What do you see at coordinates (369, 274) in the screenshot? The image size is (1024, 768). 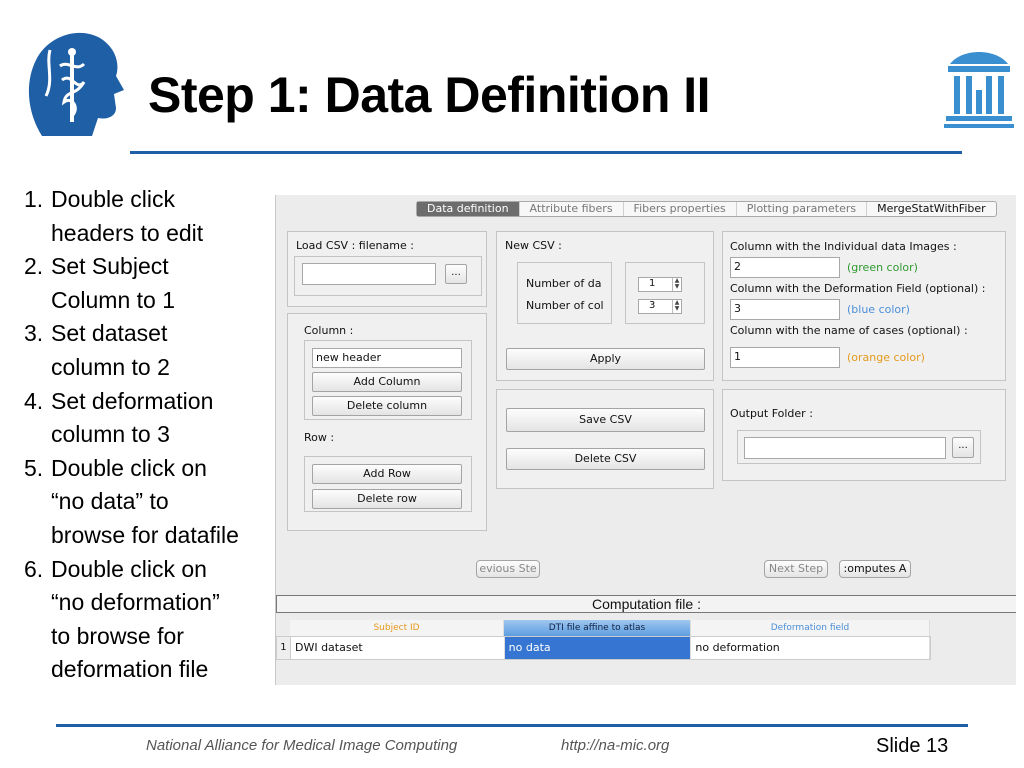 I see `csv-filename-input` at bounding box center [369, 274].